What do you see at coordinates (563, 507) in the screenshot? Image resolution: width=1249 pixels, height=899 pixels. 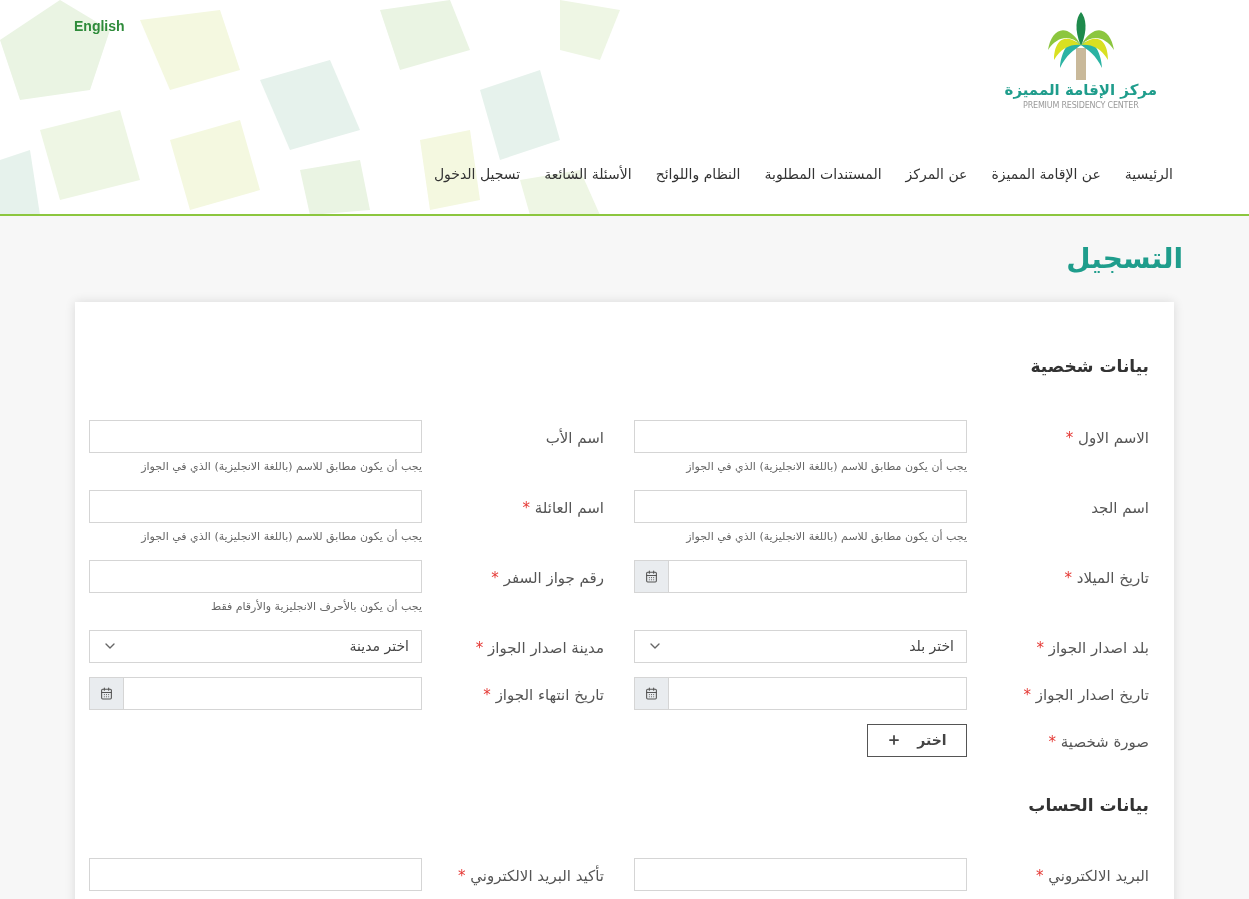 I see `field-label: اسم العائلة *` at bounding box center [563, 507].